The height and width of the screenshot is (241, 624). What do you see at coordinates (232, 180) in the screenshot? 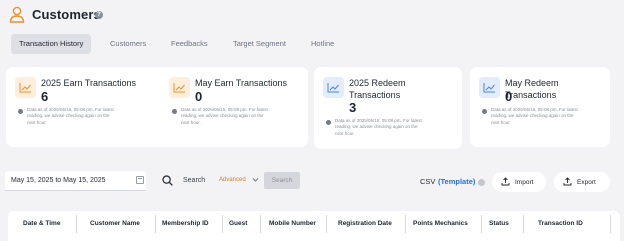
I see `search-mode-value: Advanced` at bounding box center [232, 180].